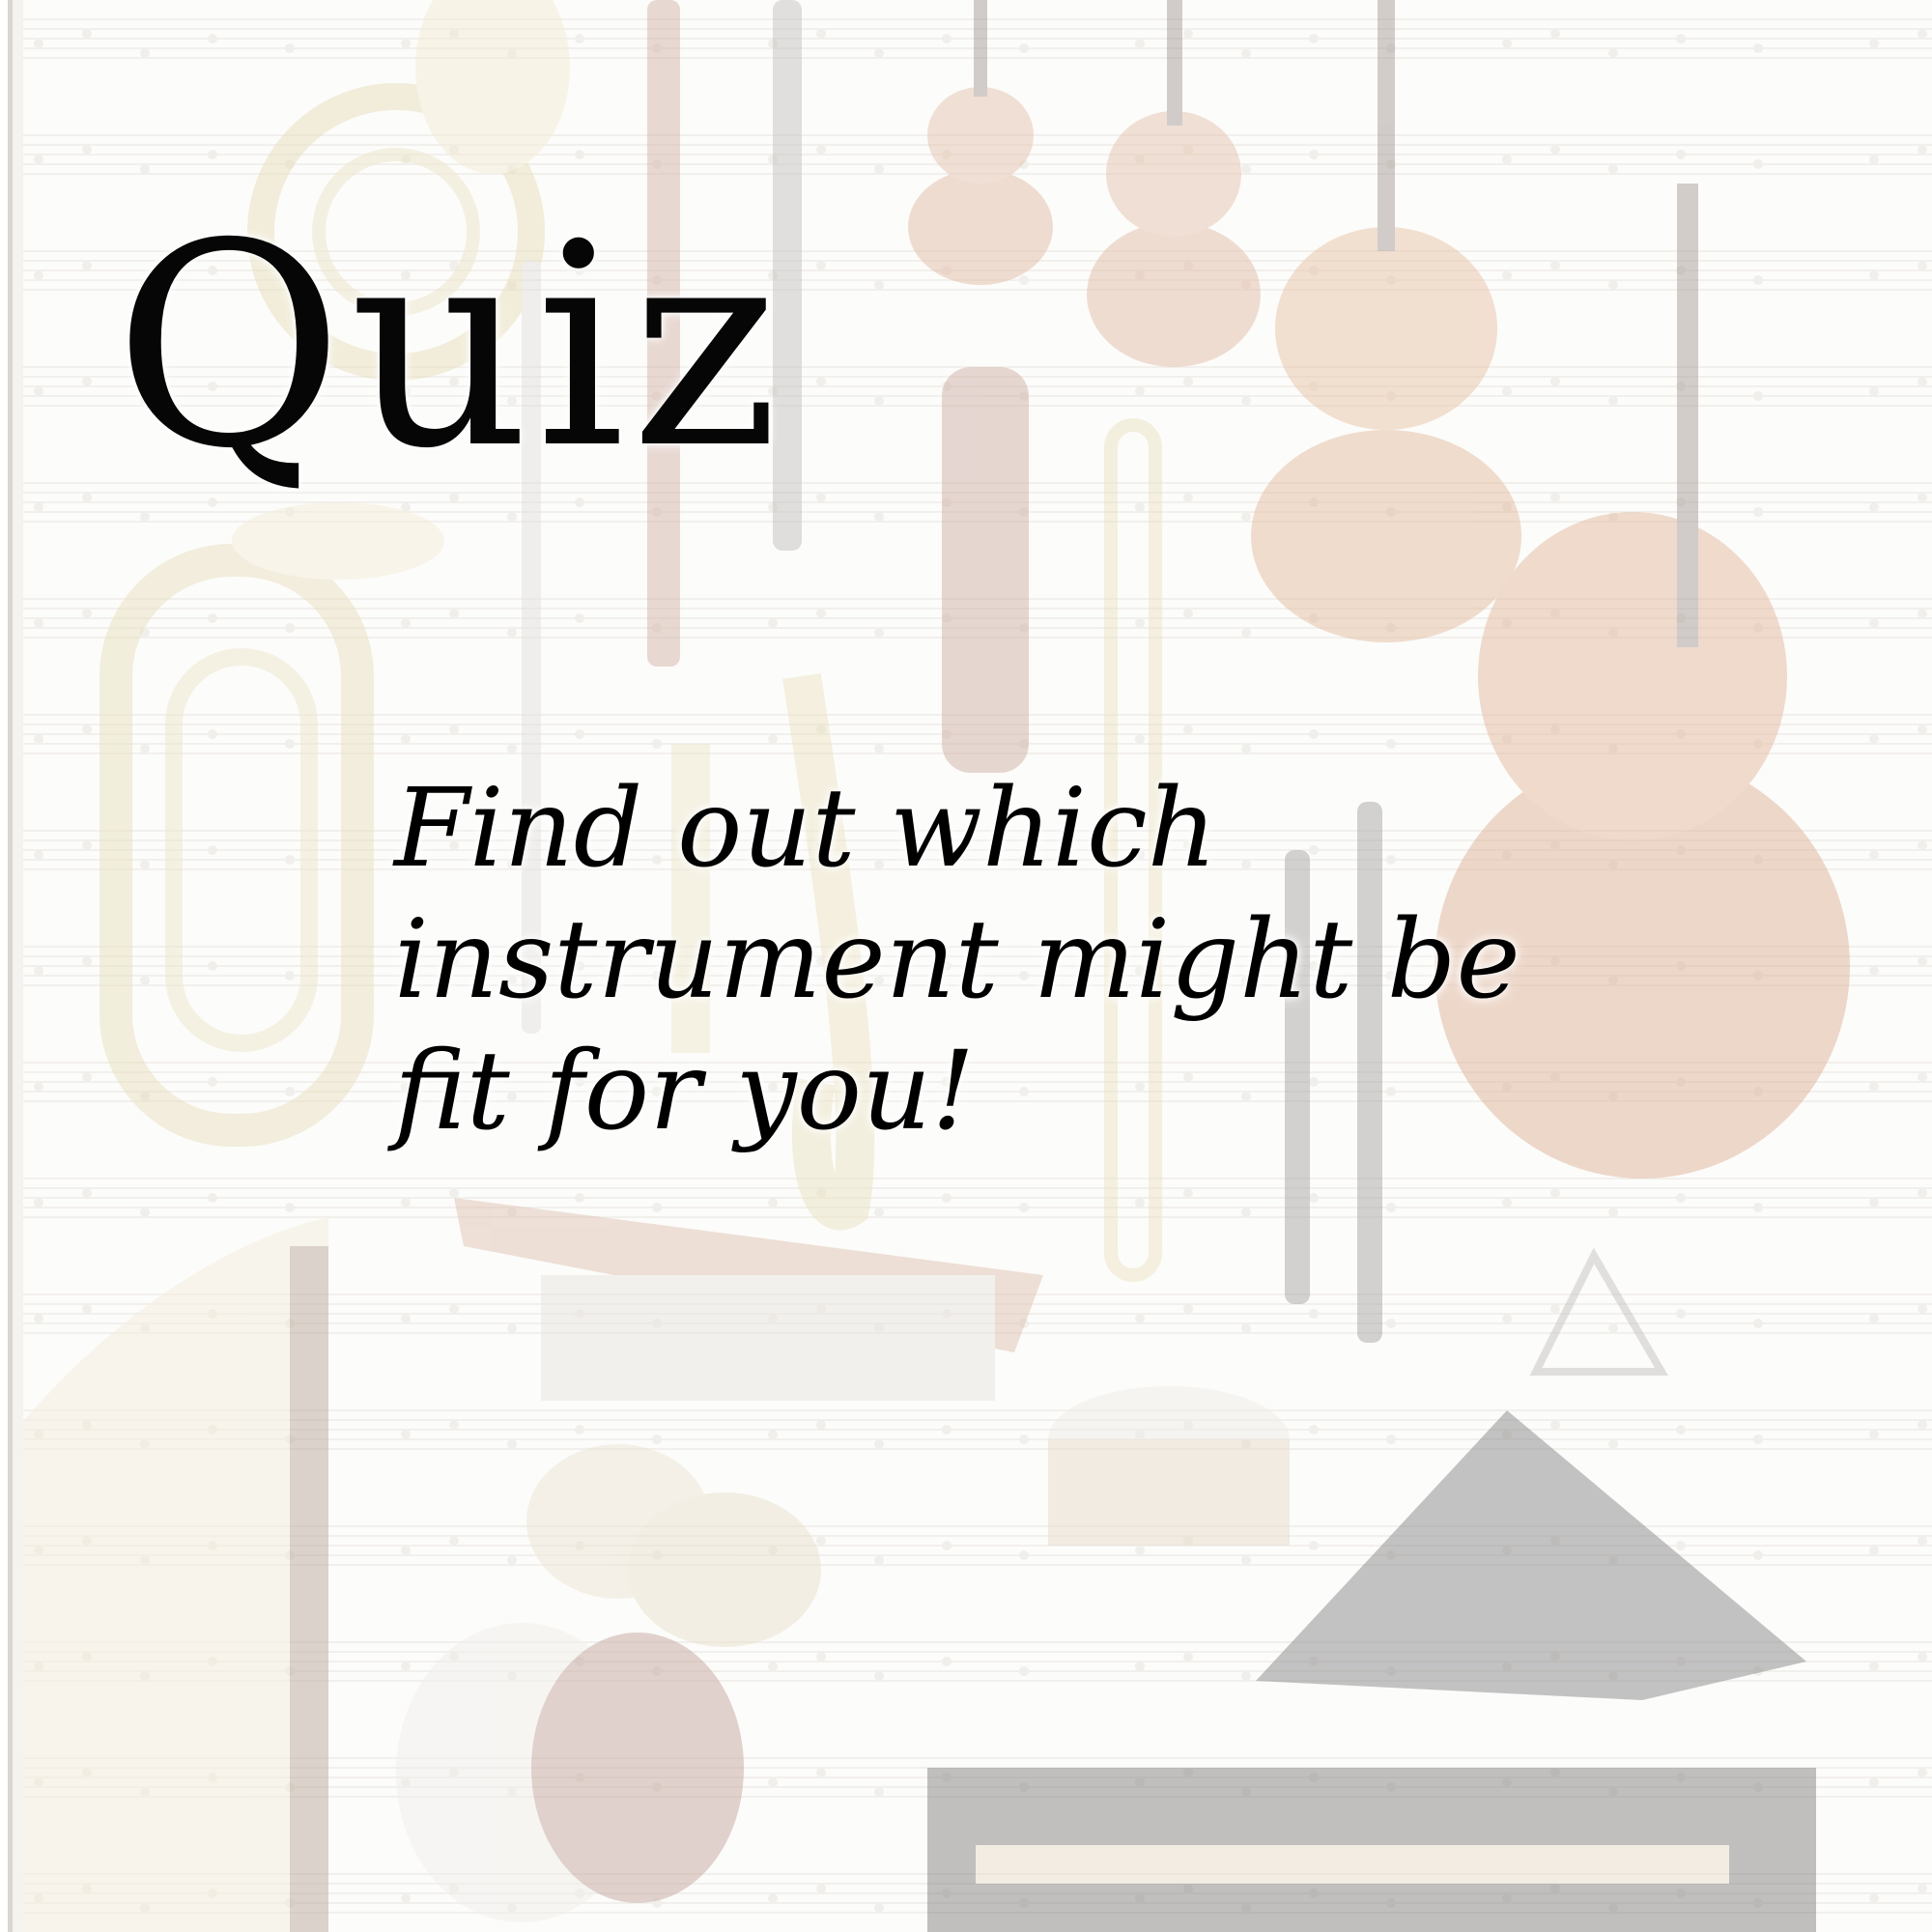 The image size is (1932, 1932). What do you see at coordinates (11, 966) in the screenshot?
I see `left-border` at bounding box center [11, 966].